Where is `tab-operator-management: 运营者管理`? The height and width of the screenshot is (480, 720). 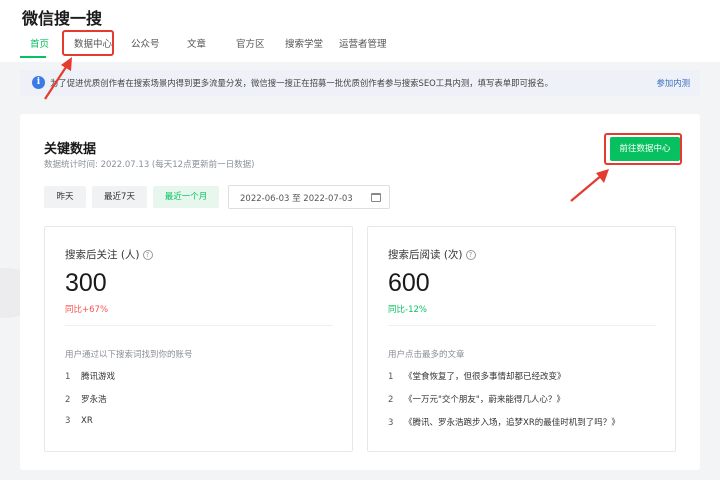 tab-operator-management: 运营者管理 is located at coordinates (363, 43).